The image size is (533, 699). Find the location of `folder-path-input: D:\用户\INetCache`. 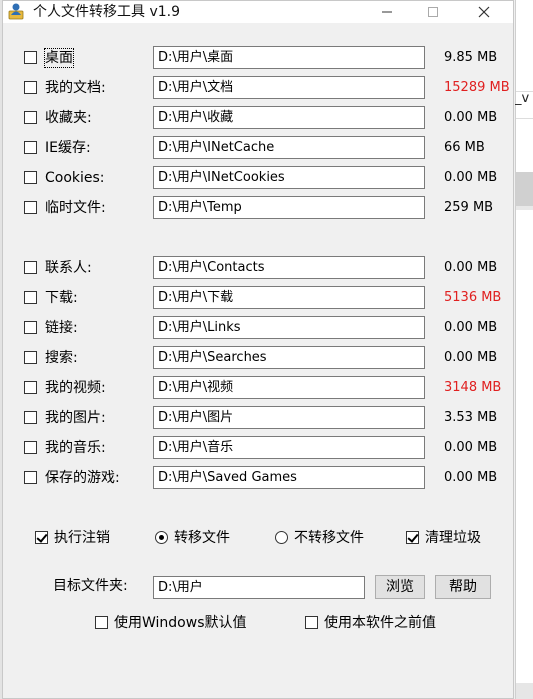

folder-path-input: D:\用户\INetCache is located at coordinates (289, 147).